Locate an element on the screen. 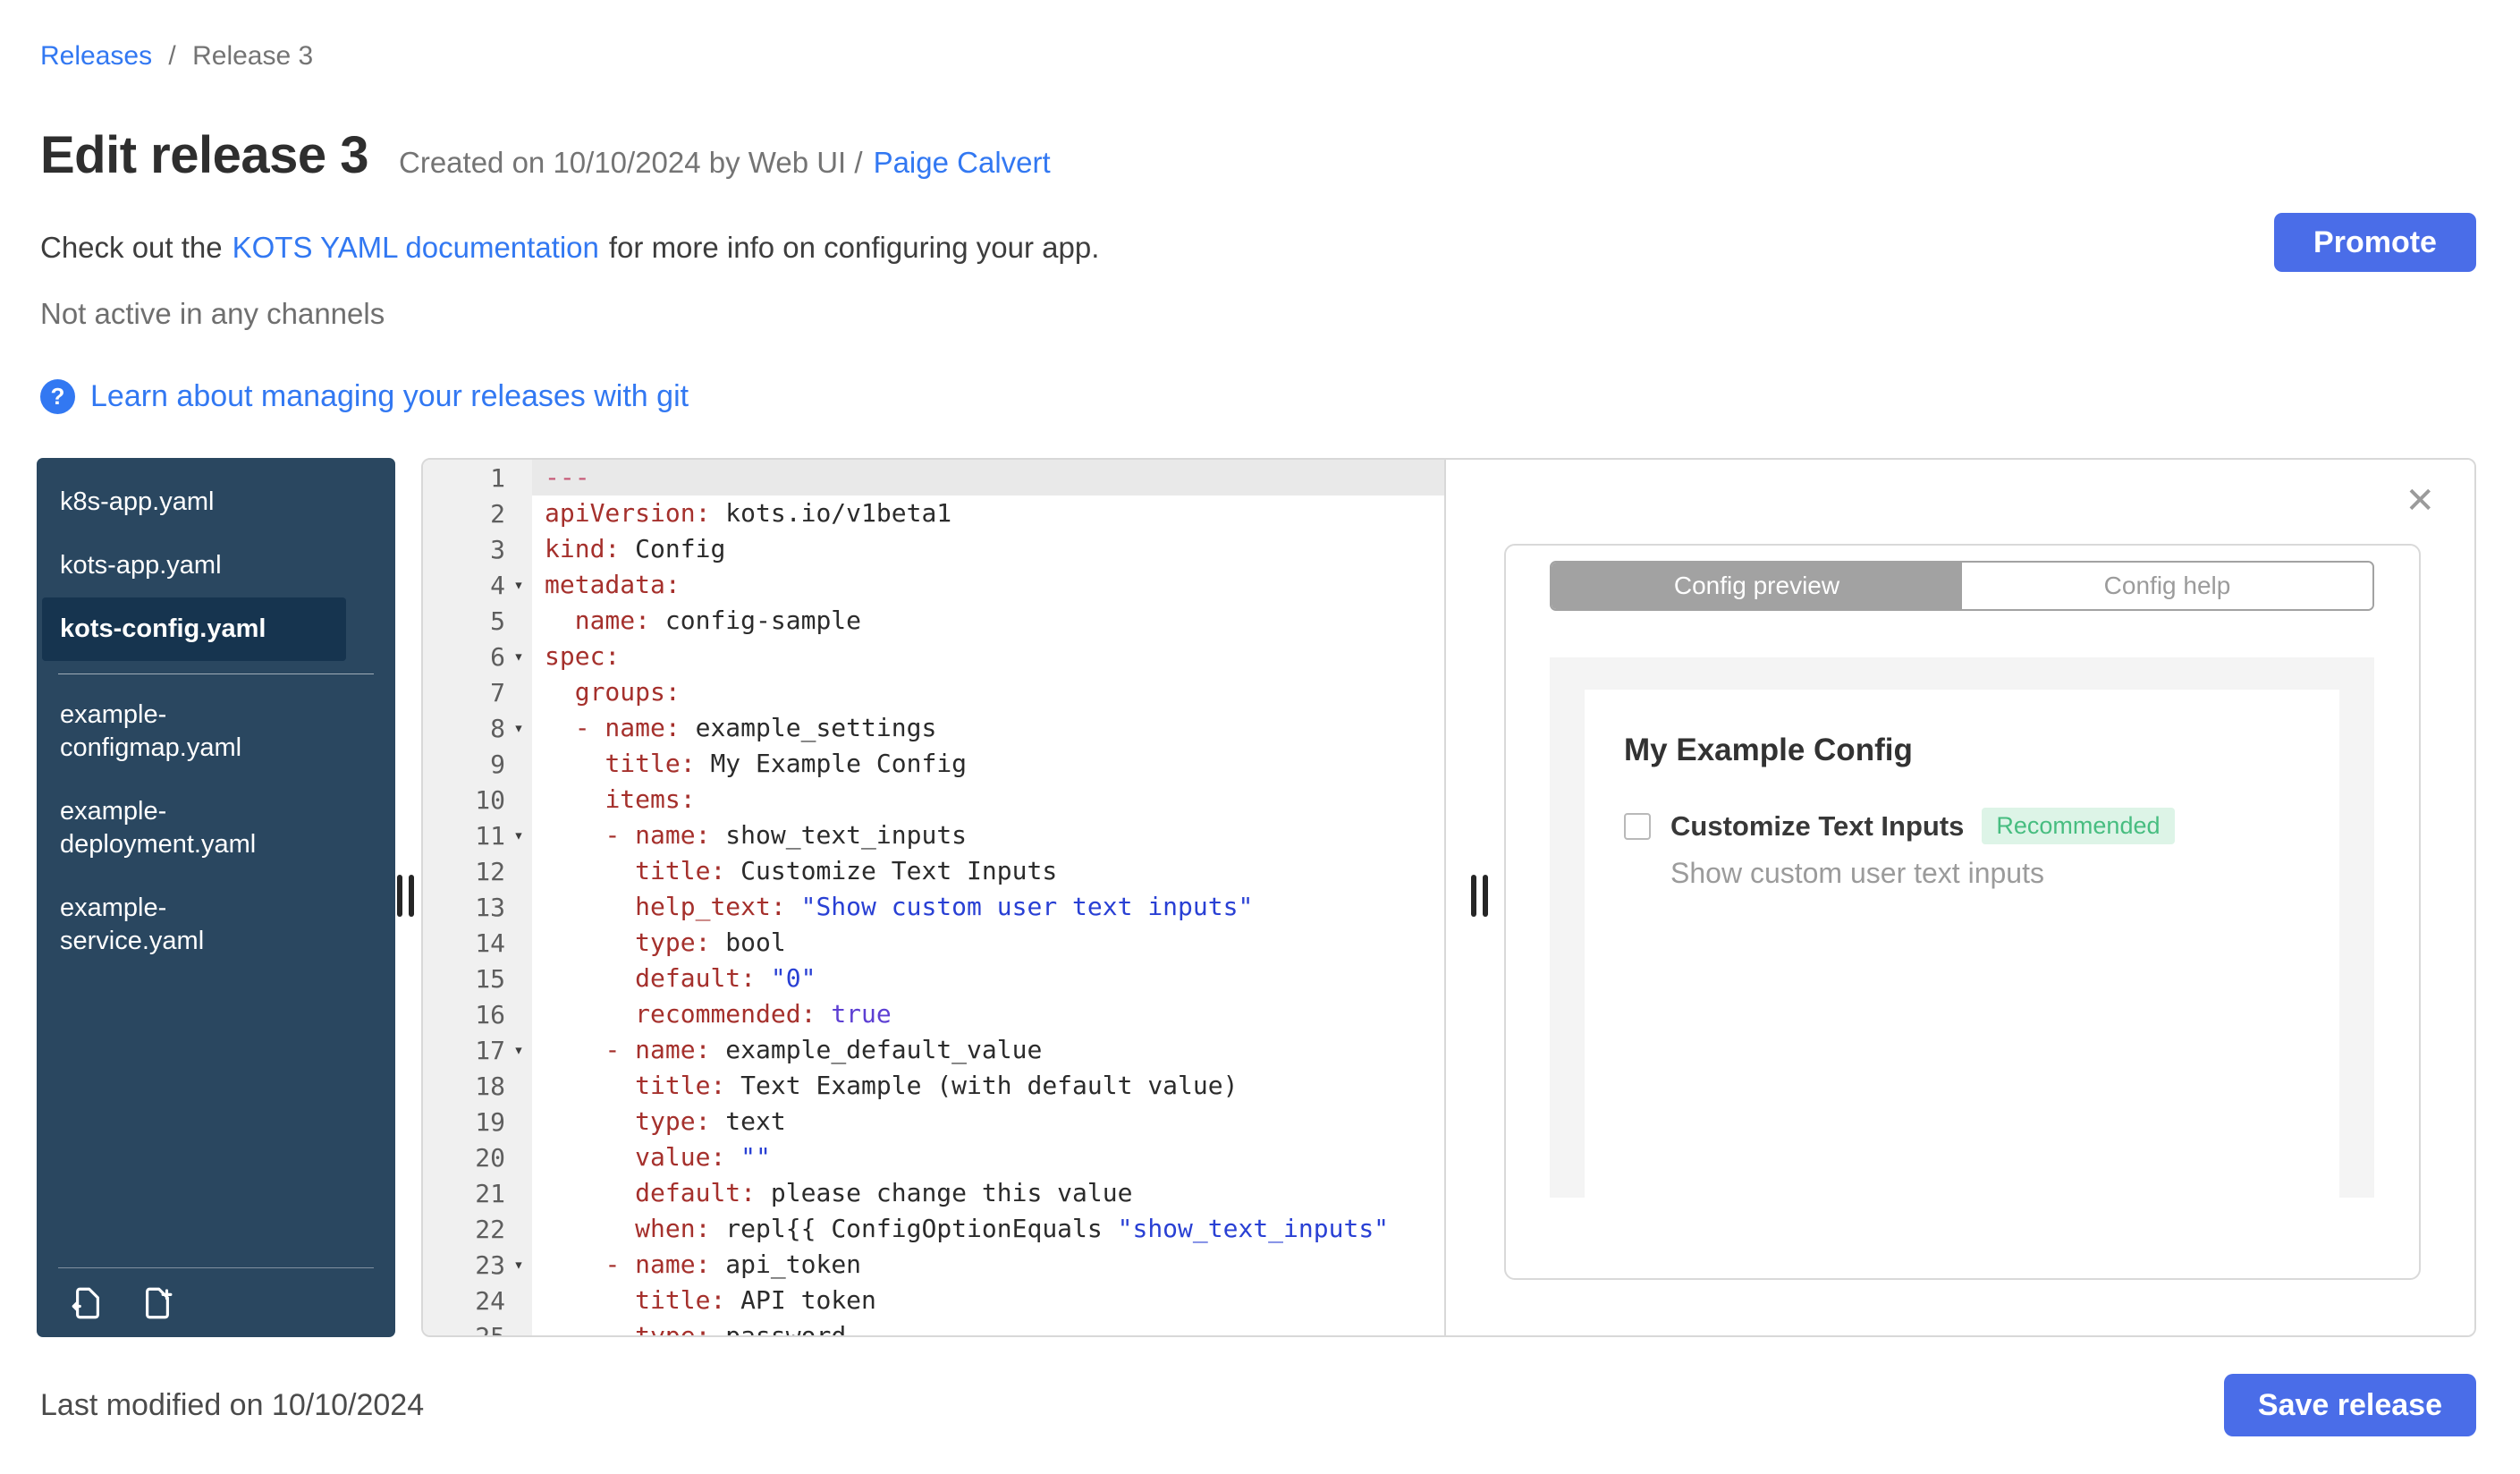  sidebar-resize-handle is located at coordinates (405, 896).